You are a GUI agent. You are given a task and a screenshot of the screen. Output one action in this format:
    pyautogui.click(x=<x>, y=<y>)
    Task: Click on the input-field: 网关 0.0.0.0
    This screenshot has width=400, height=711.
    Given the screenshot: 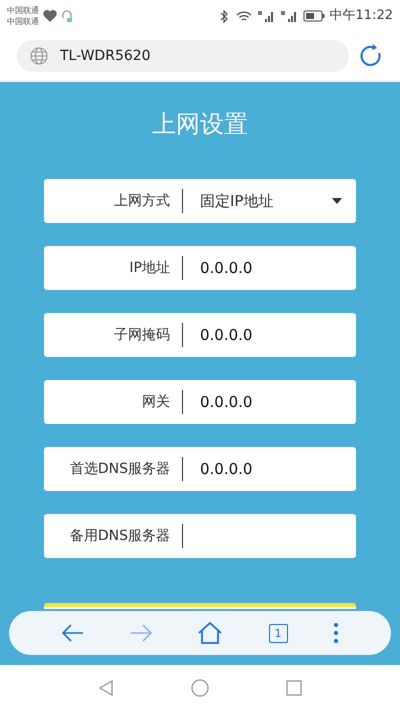 What is the action you would take?
    pyautogui.click(x=200, y=402)
    